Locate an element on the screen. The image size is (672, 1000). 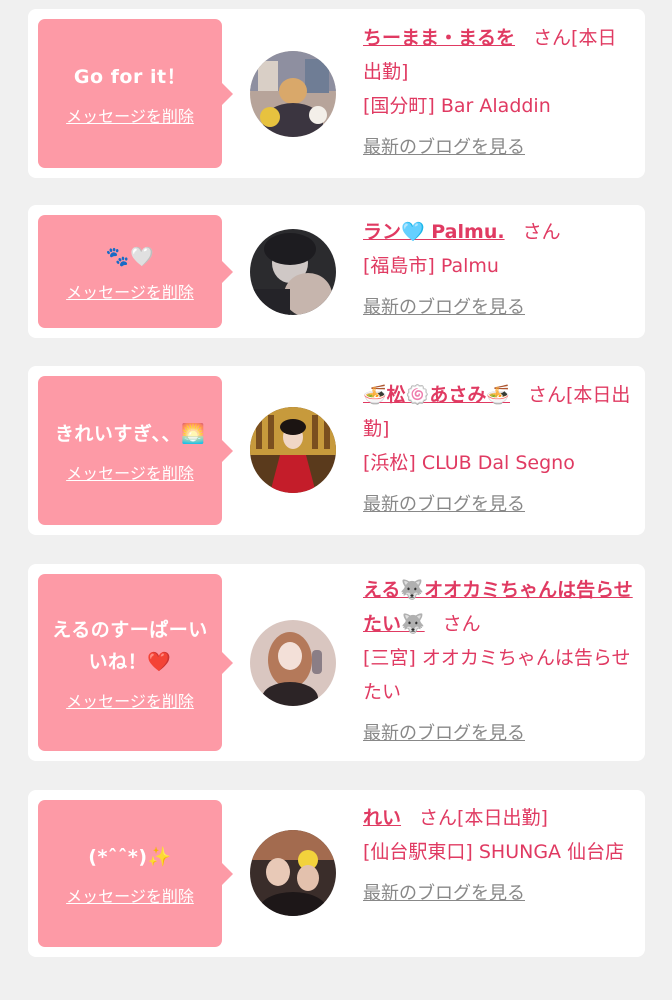
hostess-name-link: れい is located at coordinates (382, 818).